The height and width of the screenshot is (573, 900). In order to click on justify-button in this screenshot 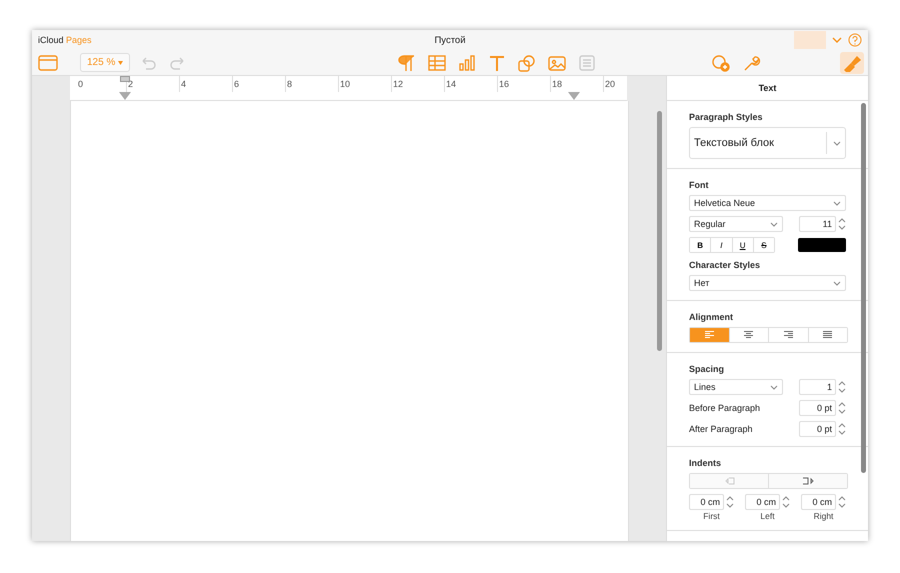, I will do `click(827, 335)`.